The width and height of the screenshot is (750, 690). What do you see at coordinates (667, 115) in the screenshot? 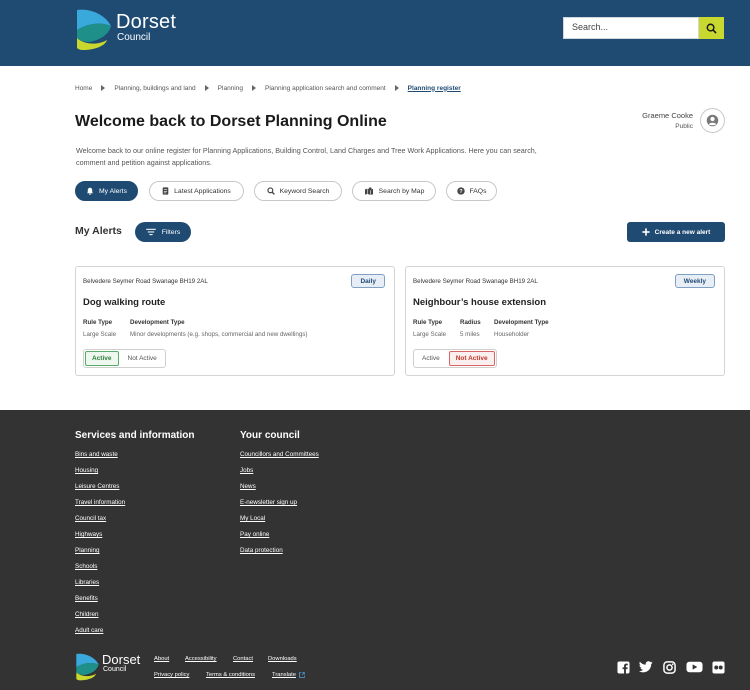
I see `user-name: Graeme Cooke` at bounding box center [667, 115].